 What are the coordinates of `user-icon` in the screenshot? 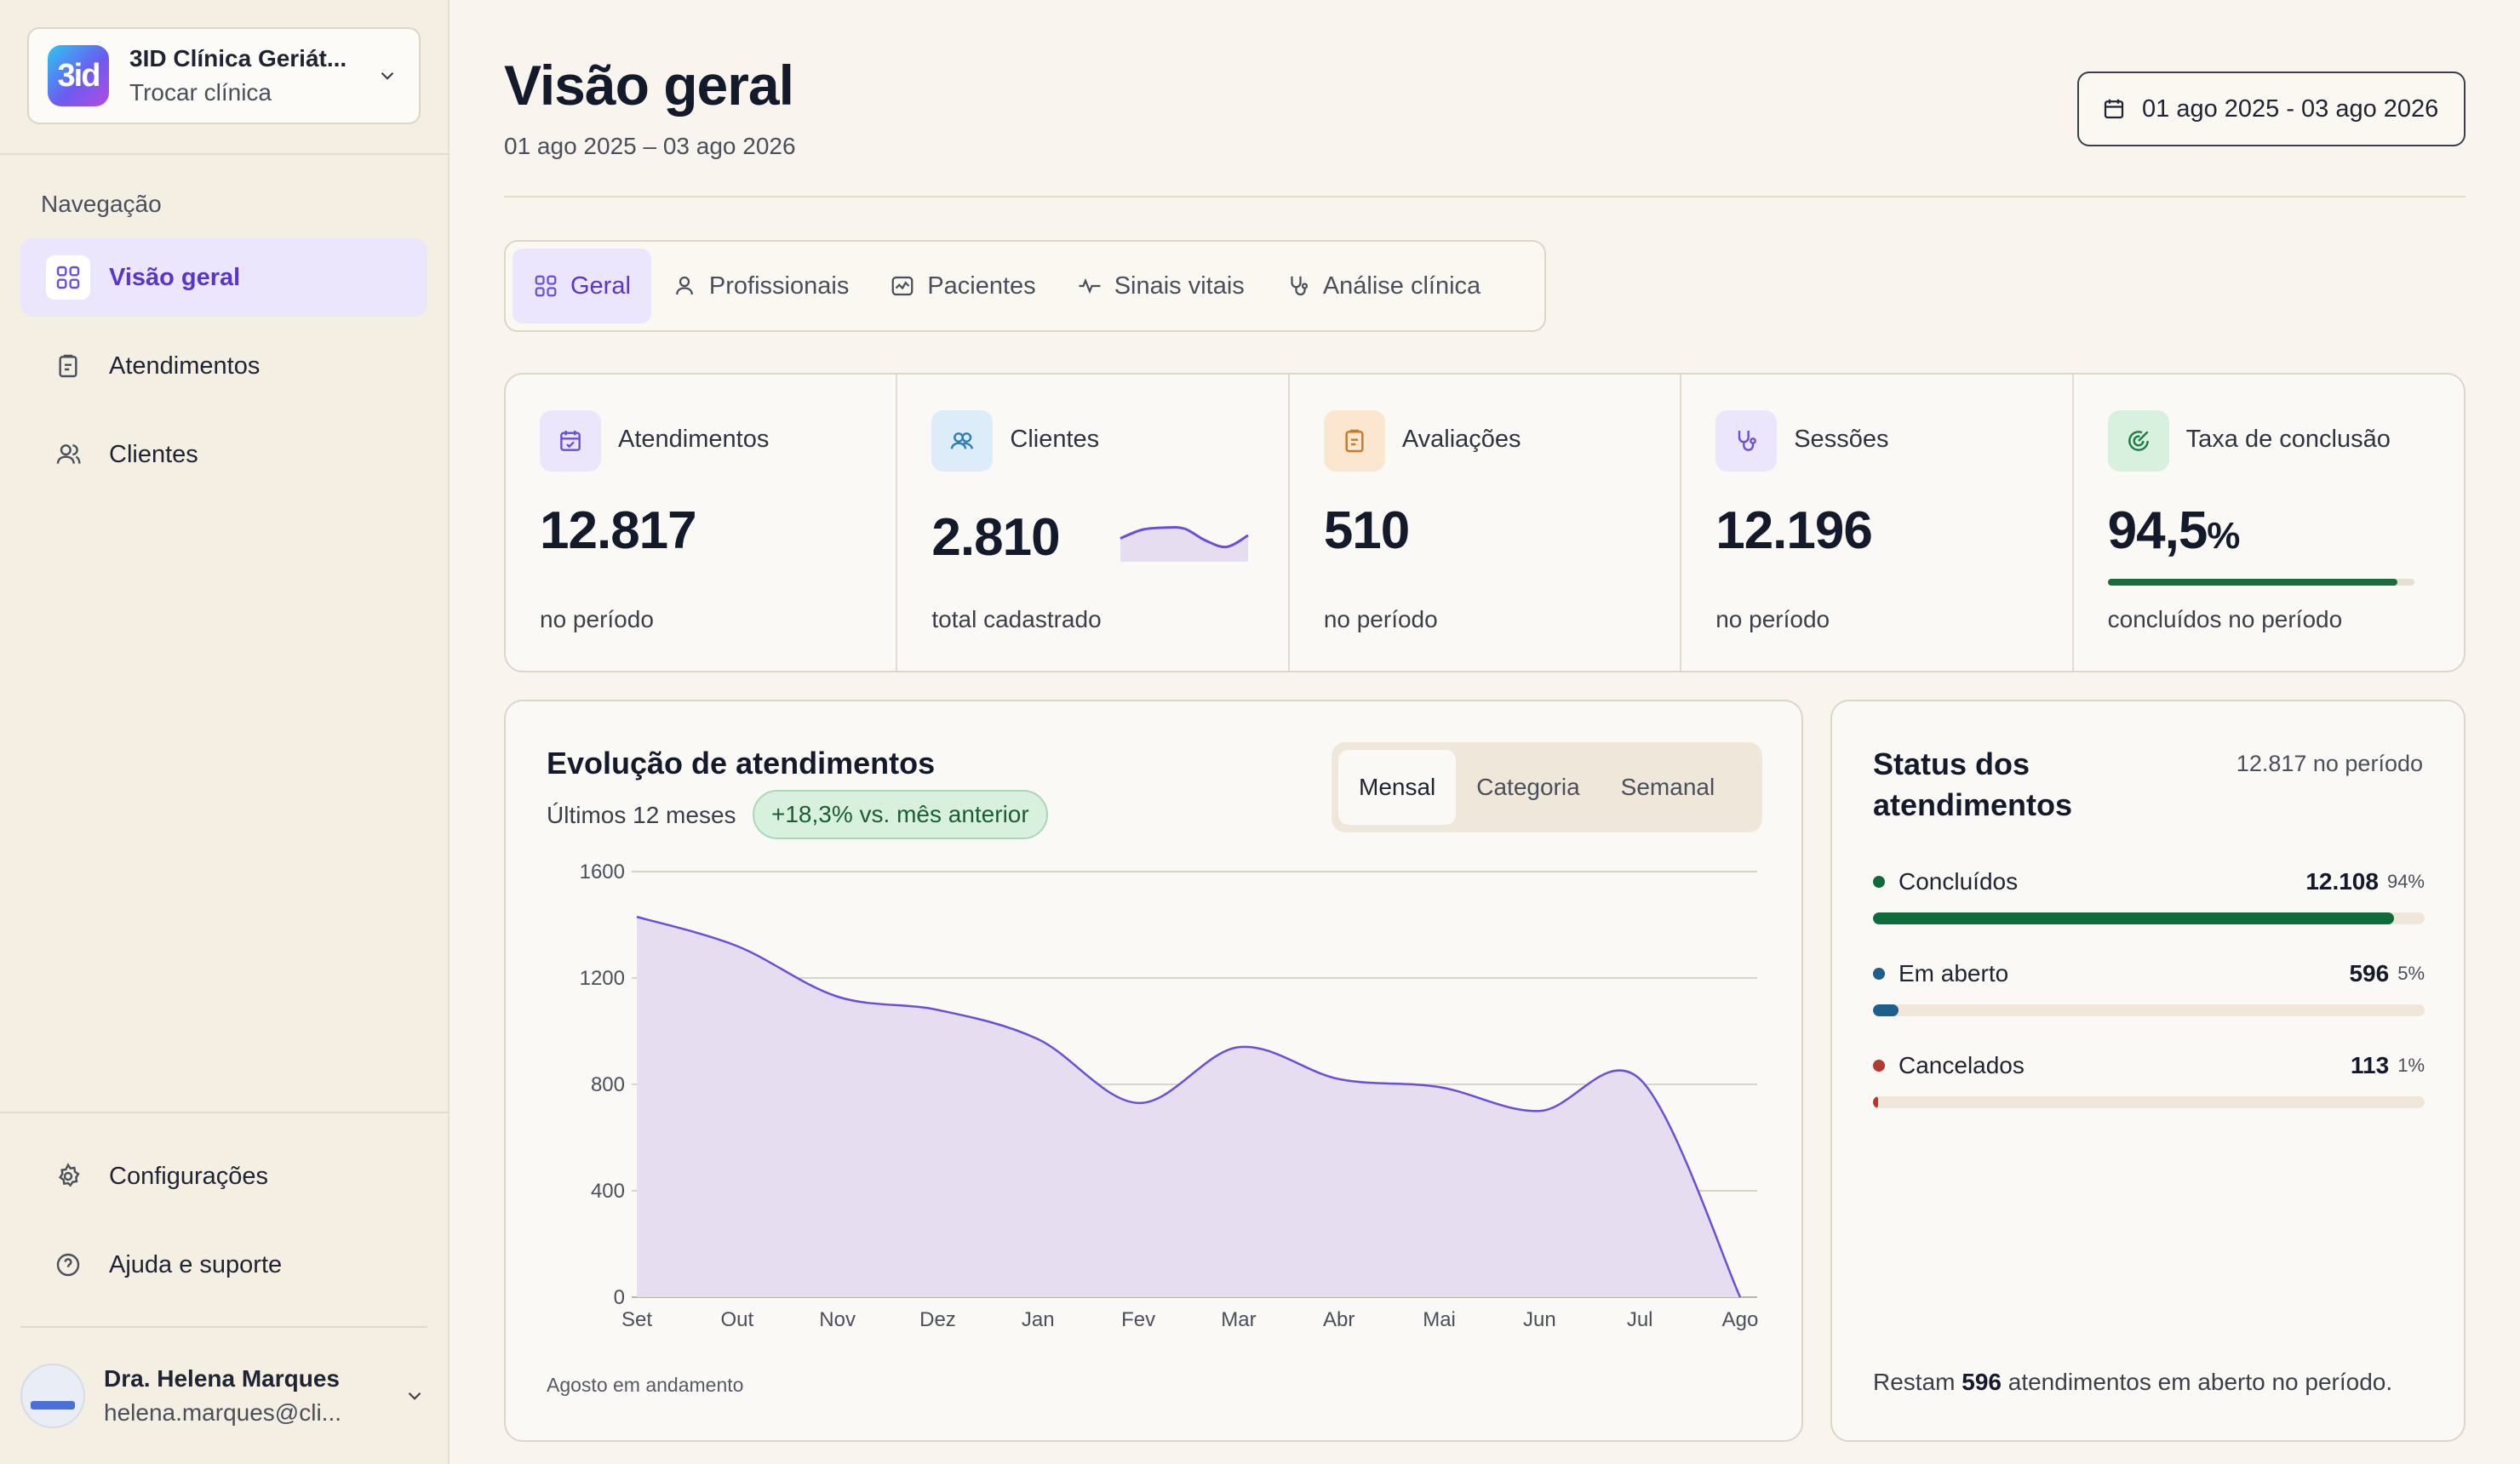 It's located at (684, 286).